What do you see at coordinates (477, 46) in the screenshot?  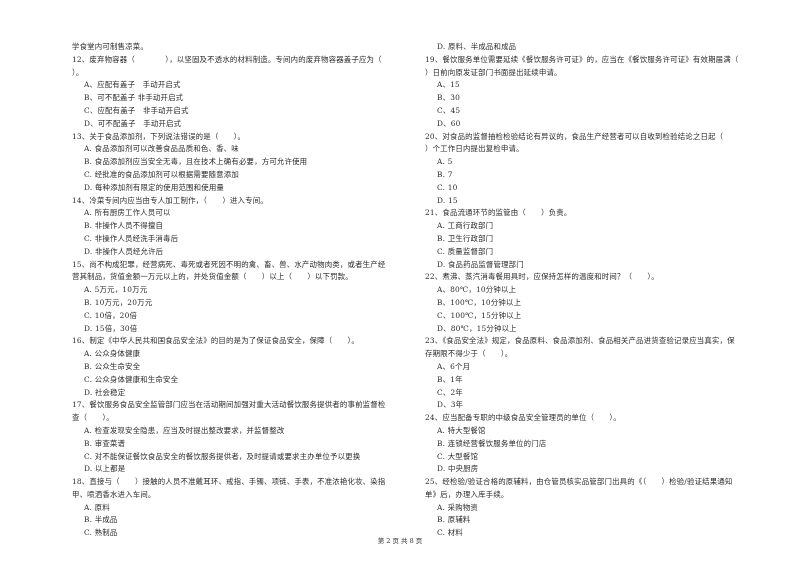 I see `answer-option: D. 原料、半成品和成品` at bounding box center [477, 46].